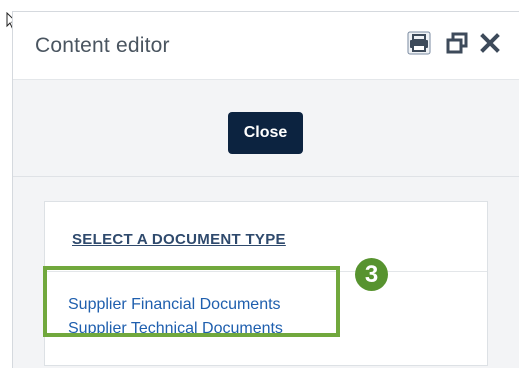 This screenshot has height=368, width=519. I want to click on select-document-type-heading: SELECT A DOCUMENT TYPE, so click(179, 239).